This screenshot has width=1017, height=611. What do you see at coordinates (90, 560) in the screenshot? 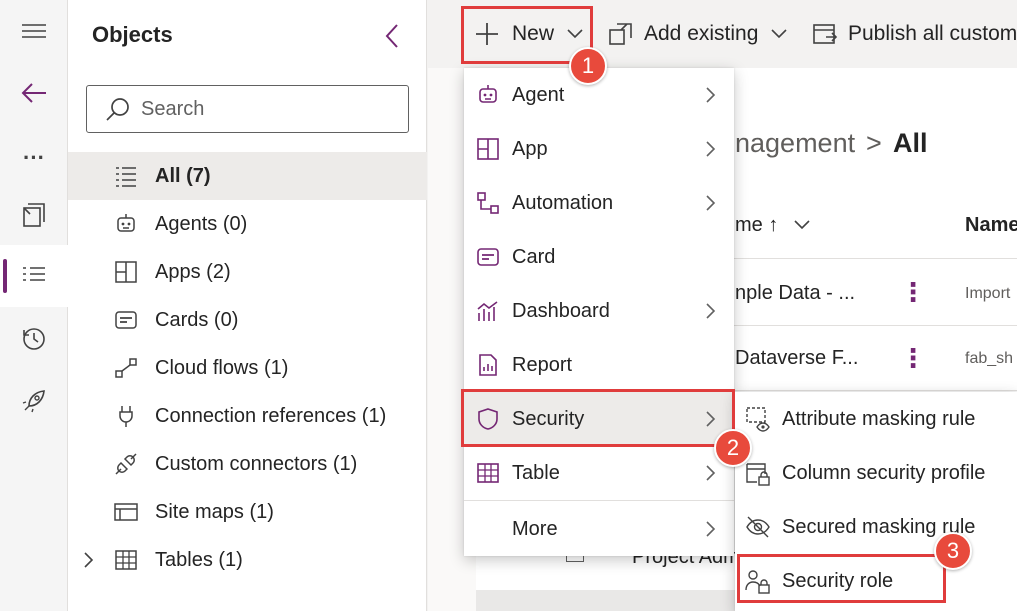
I see `expand-chevron-icon` at bounding box center [90, 560].